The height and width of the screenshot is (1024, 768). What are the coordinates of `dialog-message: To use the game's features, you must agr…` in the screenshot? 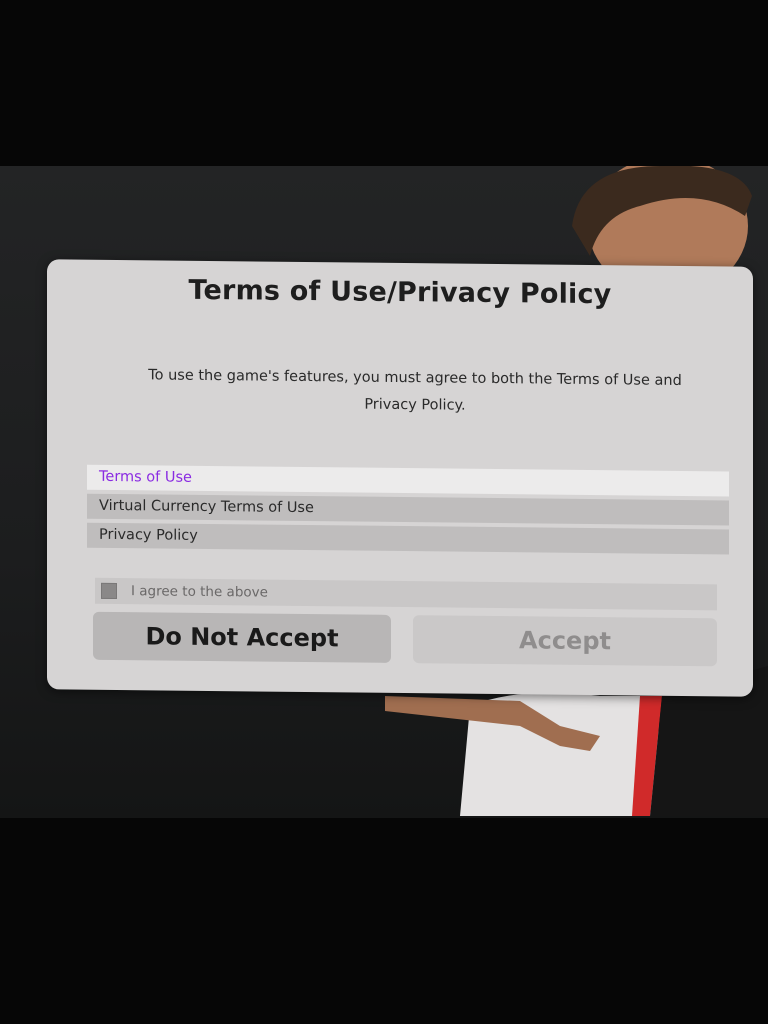 It's located at (415, 392).